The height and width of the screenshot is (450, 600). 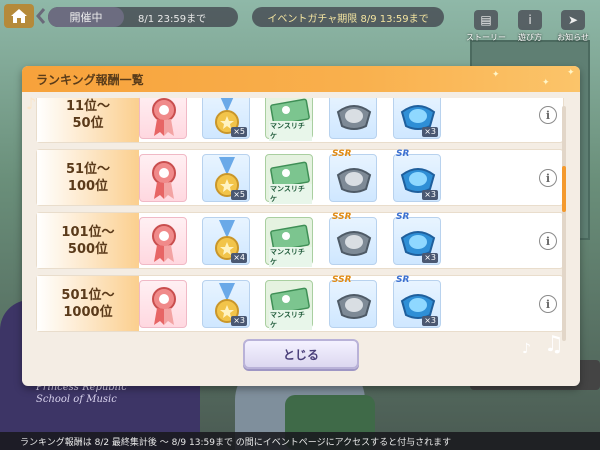 What do you see at coordinates (88, 240) in the screenshot?
I see `rank-range: 101位〜 500位` at bounding box center [88, 240].